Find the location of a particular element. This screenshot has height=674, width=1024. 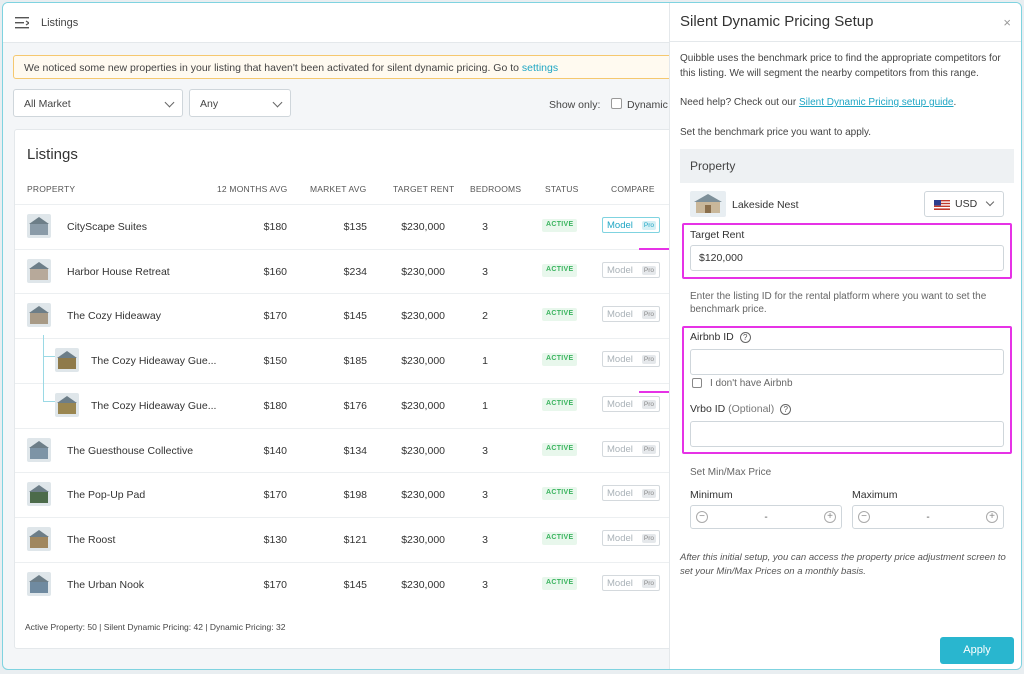

property-name: The Roost is located at coordinates (91, 540).